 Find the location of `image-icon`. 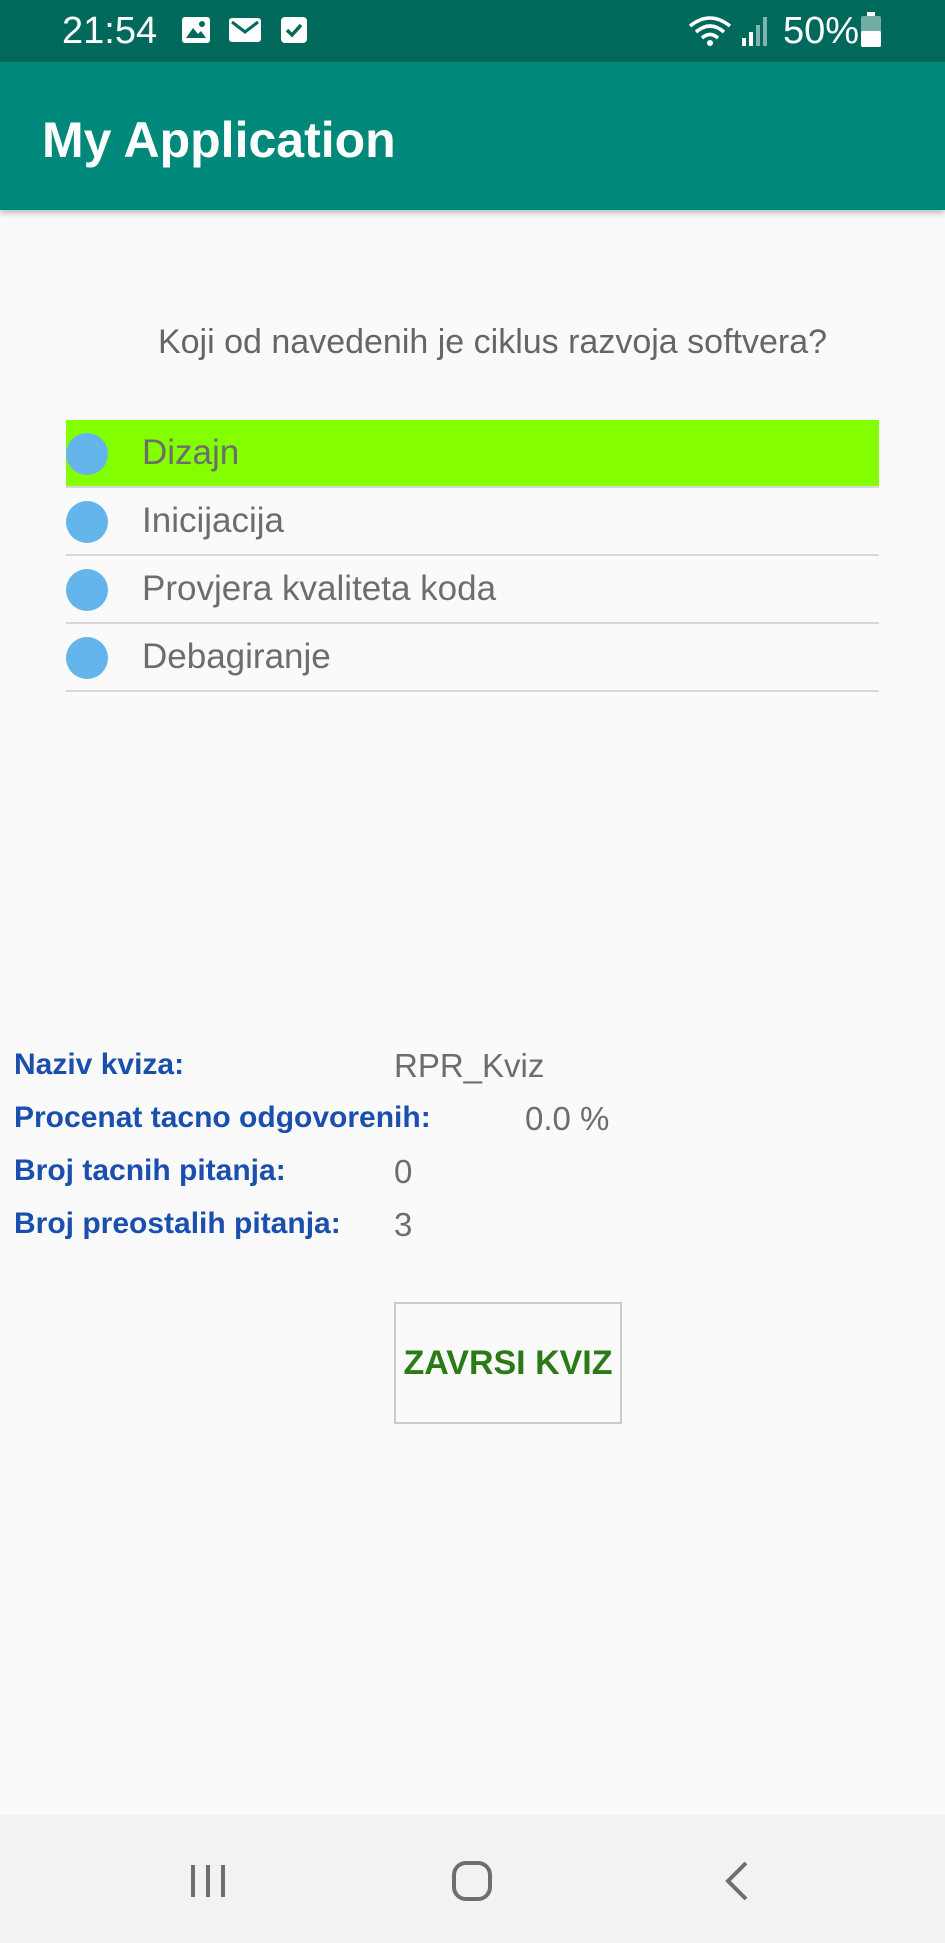

image-icon is located at coordinates (196, 32).